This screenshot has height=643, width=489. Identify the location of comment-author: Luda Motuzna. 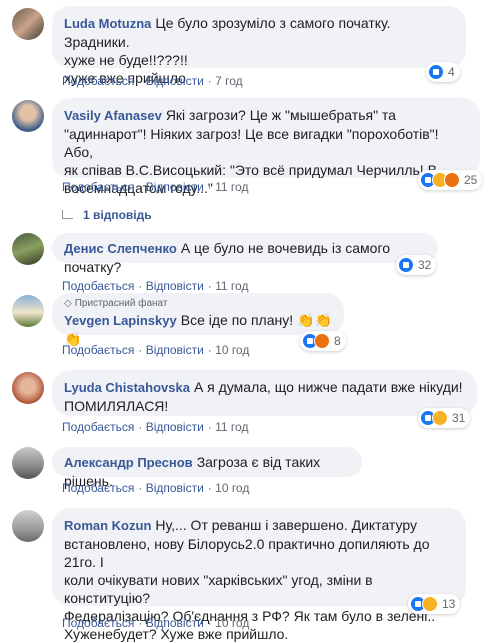
(107, 23).